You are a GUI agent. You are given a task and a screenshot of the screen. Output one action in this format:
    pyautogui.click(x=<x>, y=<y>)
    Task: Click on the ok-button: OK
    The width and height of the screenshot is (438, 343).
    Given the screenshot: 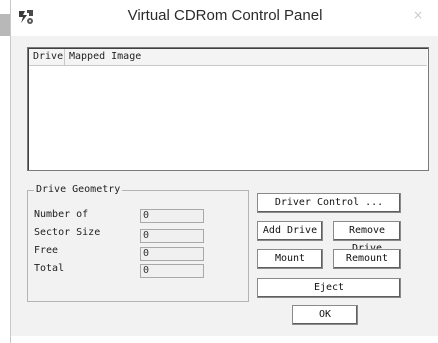 What is the action you would take?
    pyautogui.click(x=325, y=315)
    